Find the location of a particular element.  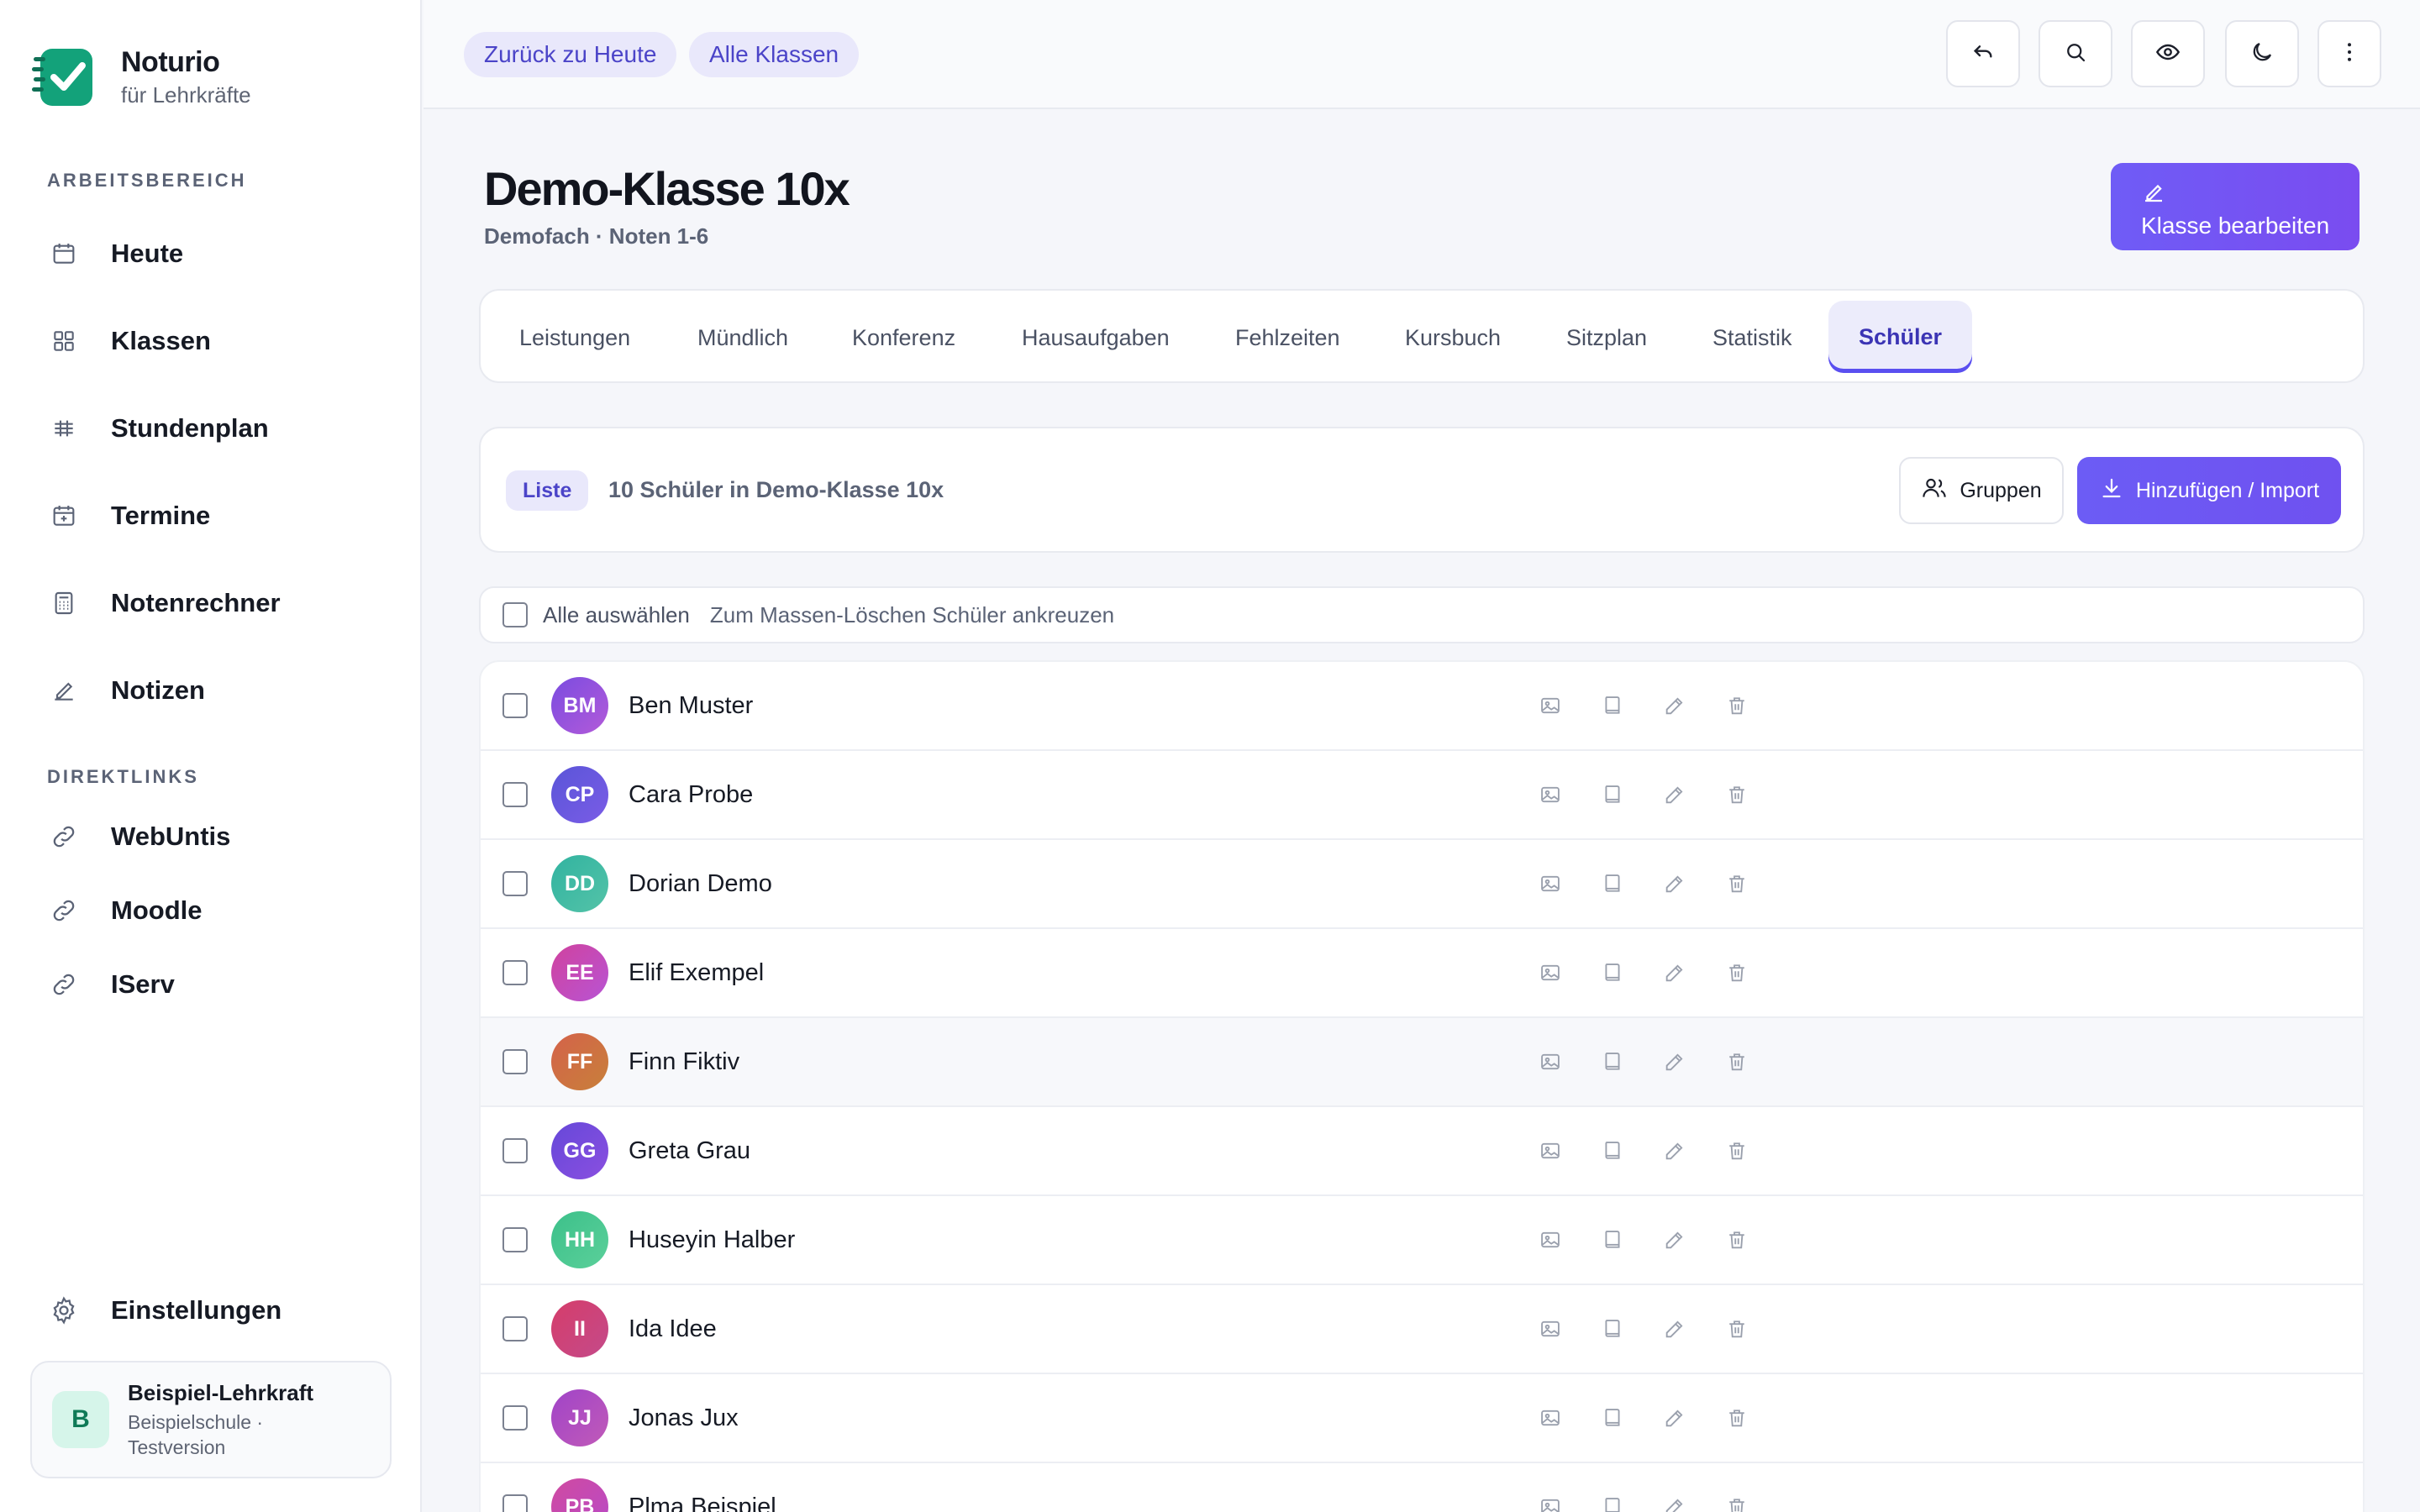

tab-kursbuch: Kursbuch is located at coordinates (1453, 338).